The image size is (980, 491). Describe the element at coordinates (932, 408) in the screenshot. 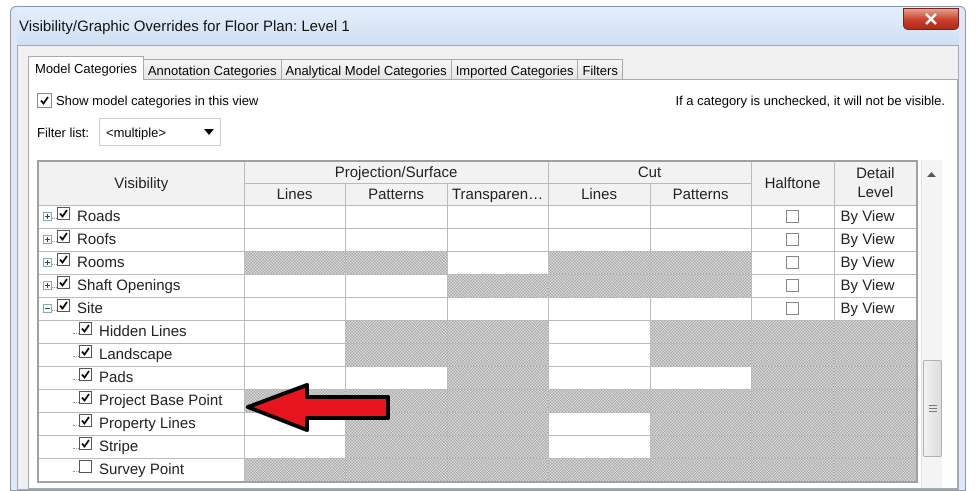

I see `scroll-thumb` at that location.